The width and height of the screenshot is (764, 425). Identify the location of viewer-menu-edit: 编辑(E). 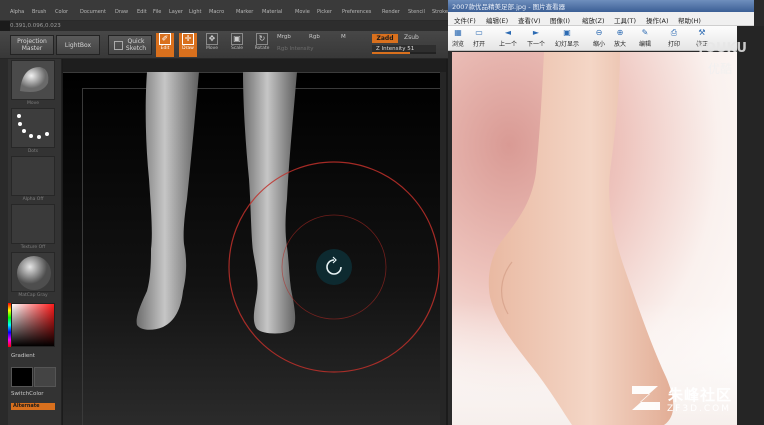
(497, 20).